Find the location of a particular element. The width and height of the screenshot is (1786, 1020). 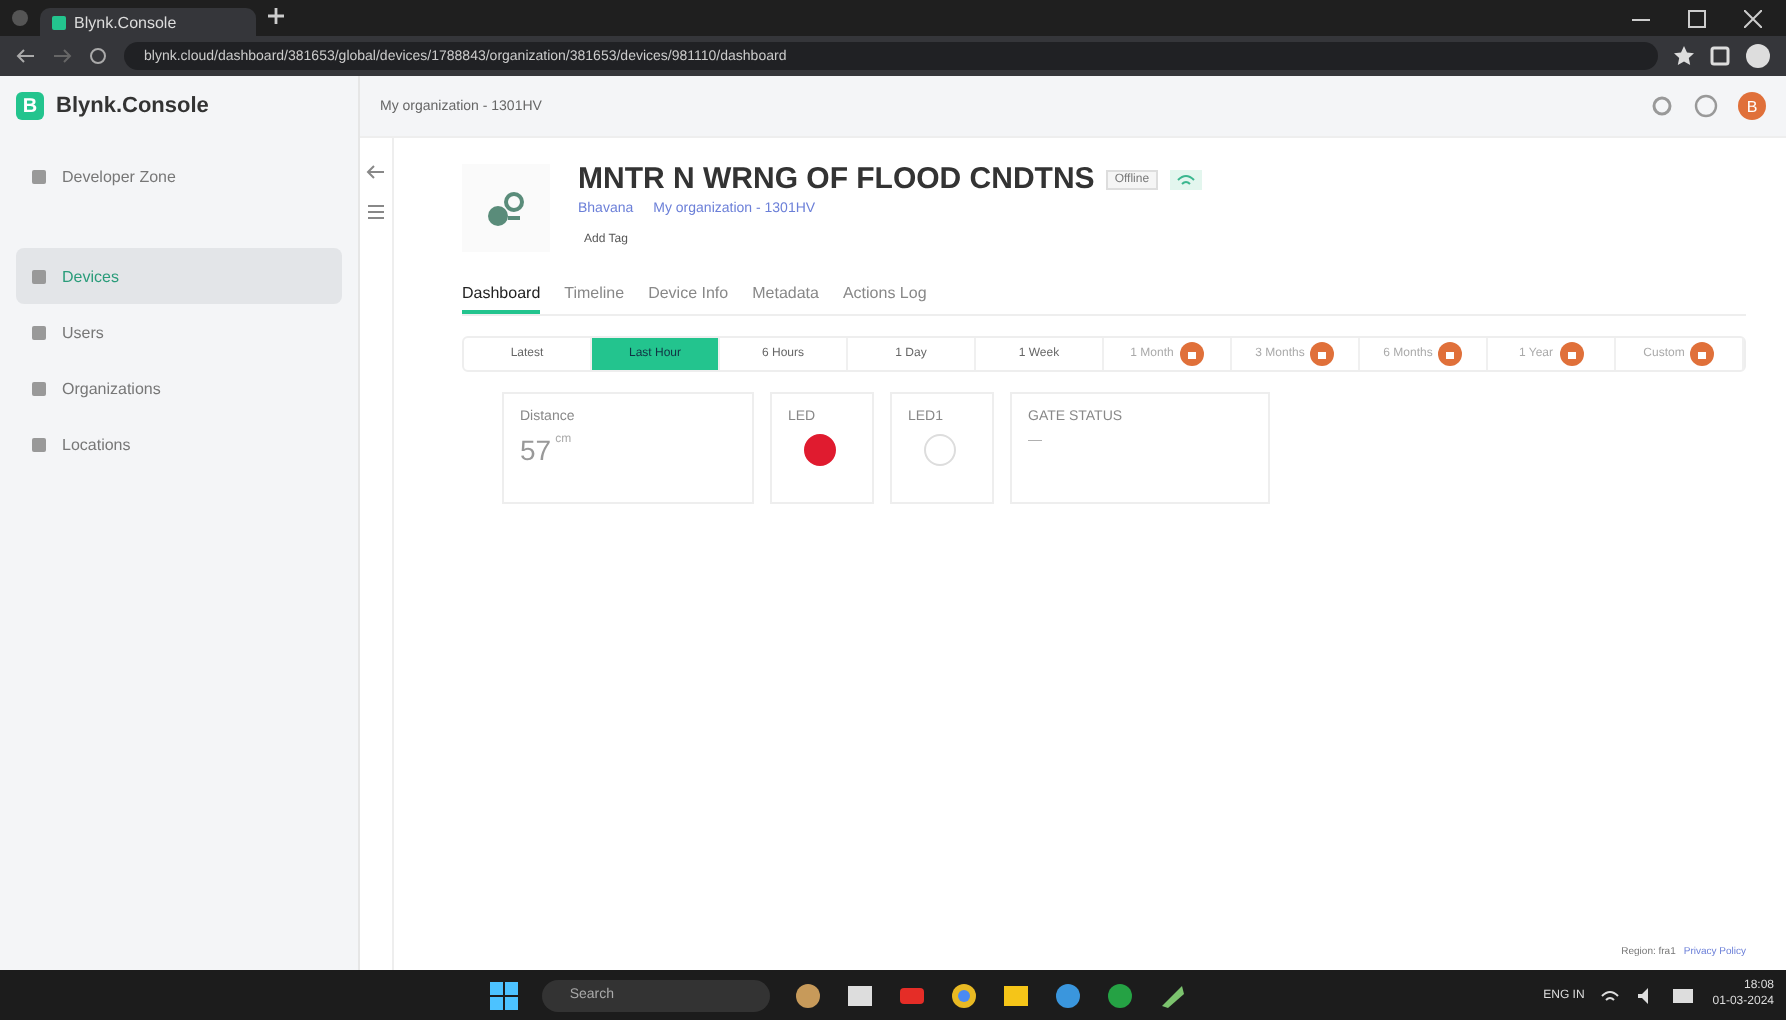

tab: Timeline is located at coordinates (594, 295).